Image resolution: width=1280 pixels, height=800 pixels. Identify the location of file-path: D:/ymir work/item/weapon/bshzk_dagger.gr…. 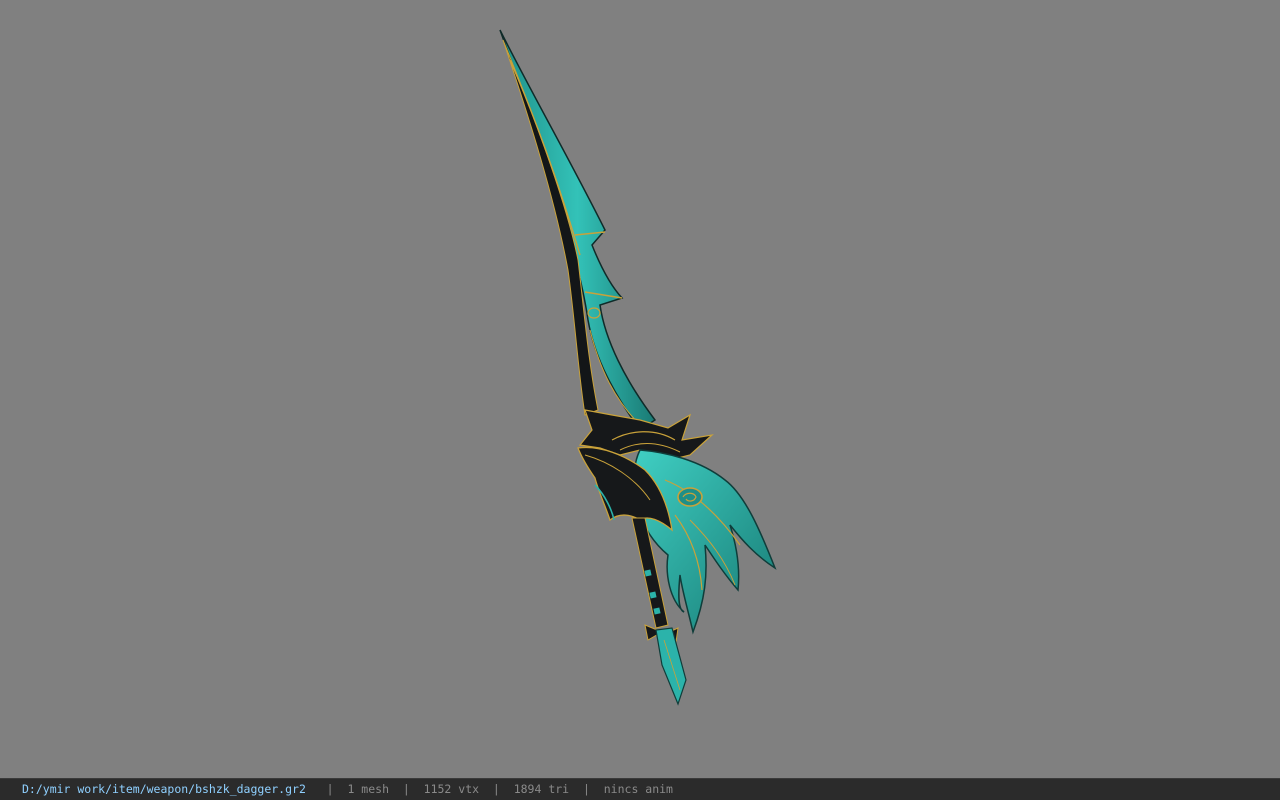
(164, 789).